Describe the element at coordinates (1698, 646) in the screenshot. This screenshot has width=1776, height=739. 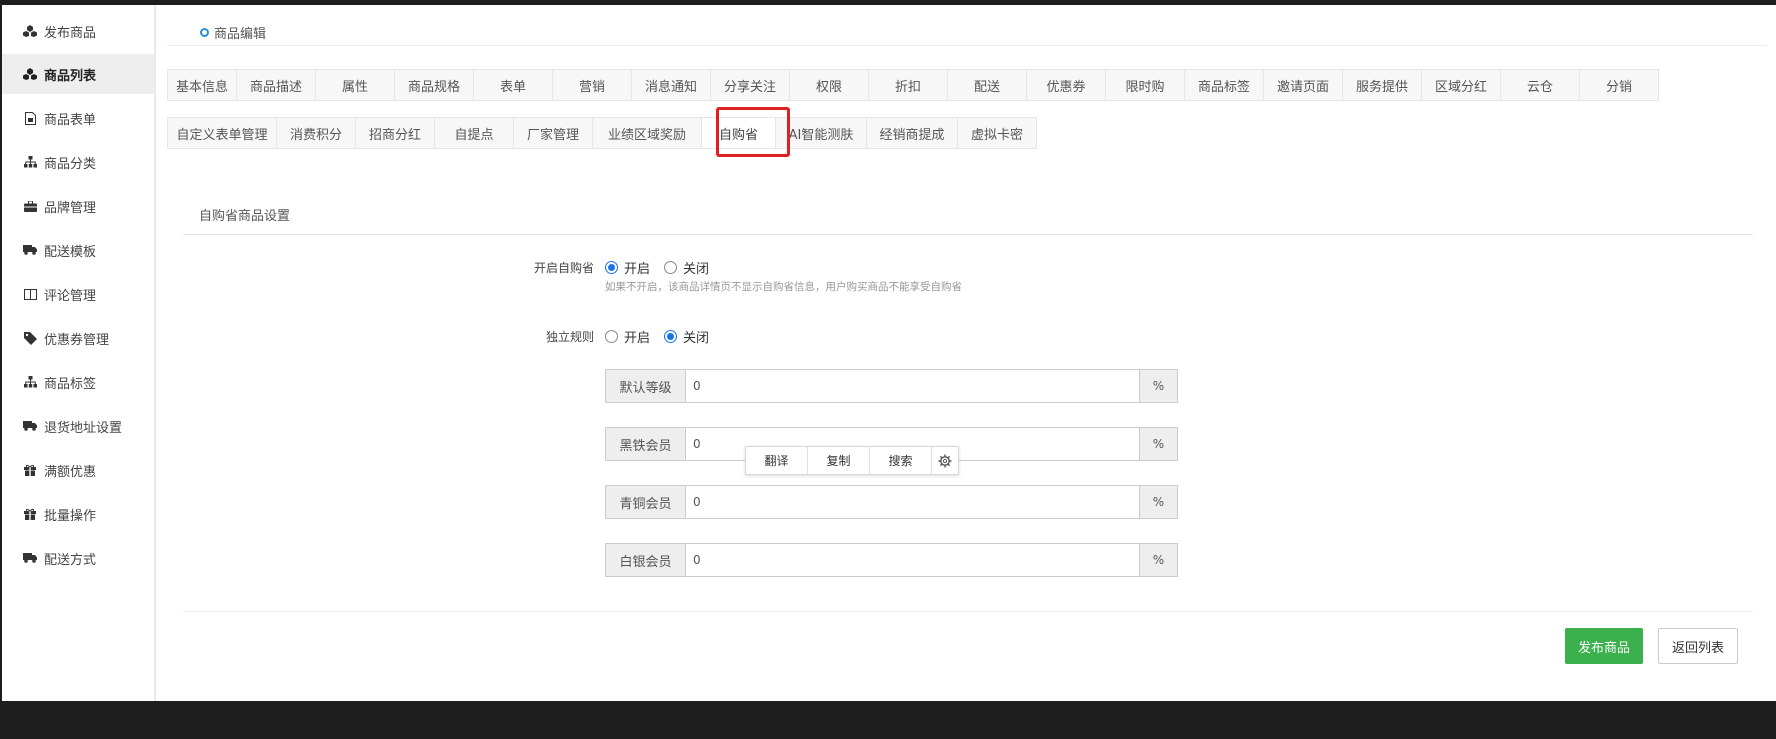
I see `back-to-list-button: 返回列表` at that location.